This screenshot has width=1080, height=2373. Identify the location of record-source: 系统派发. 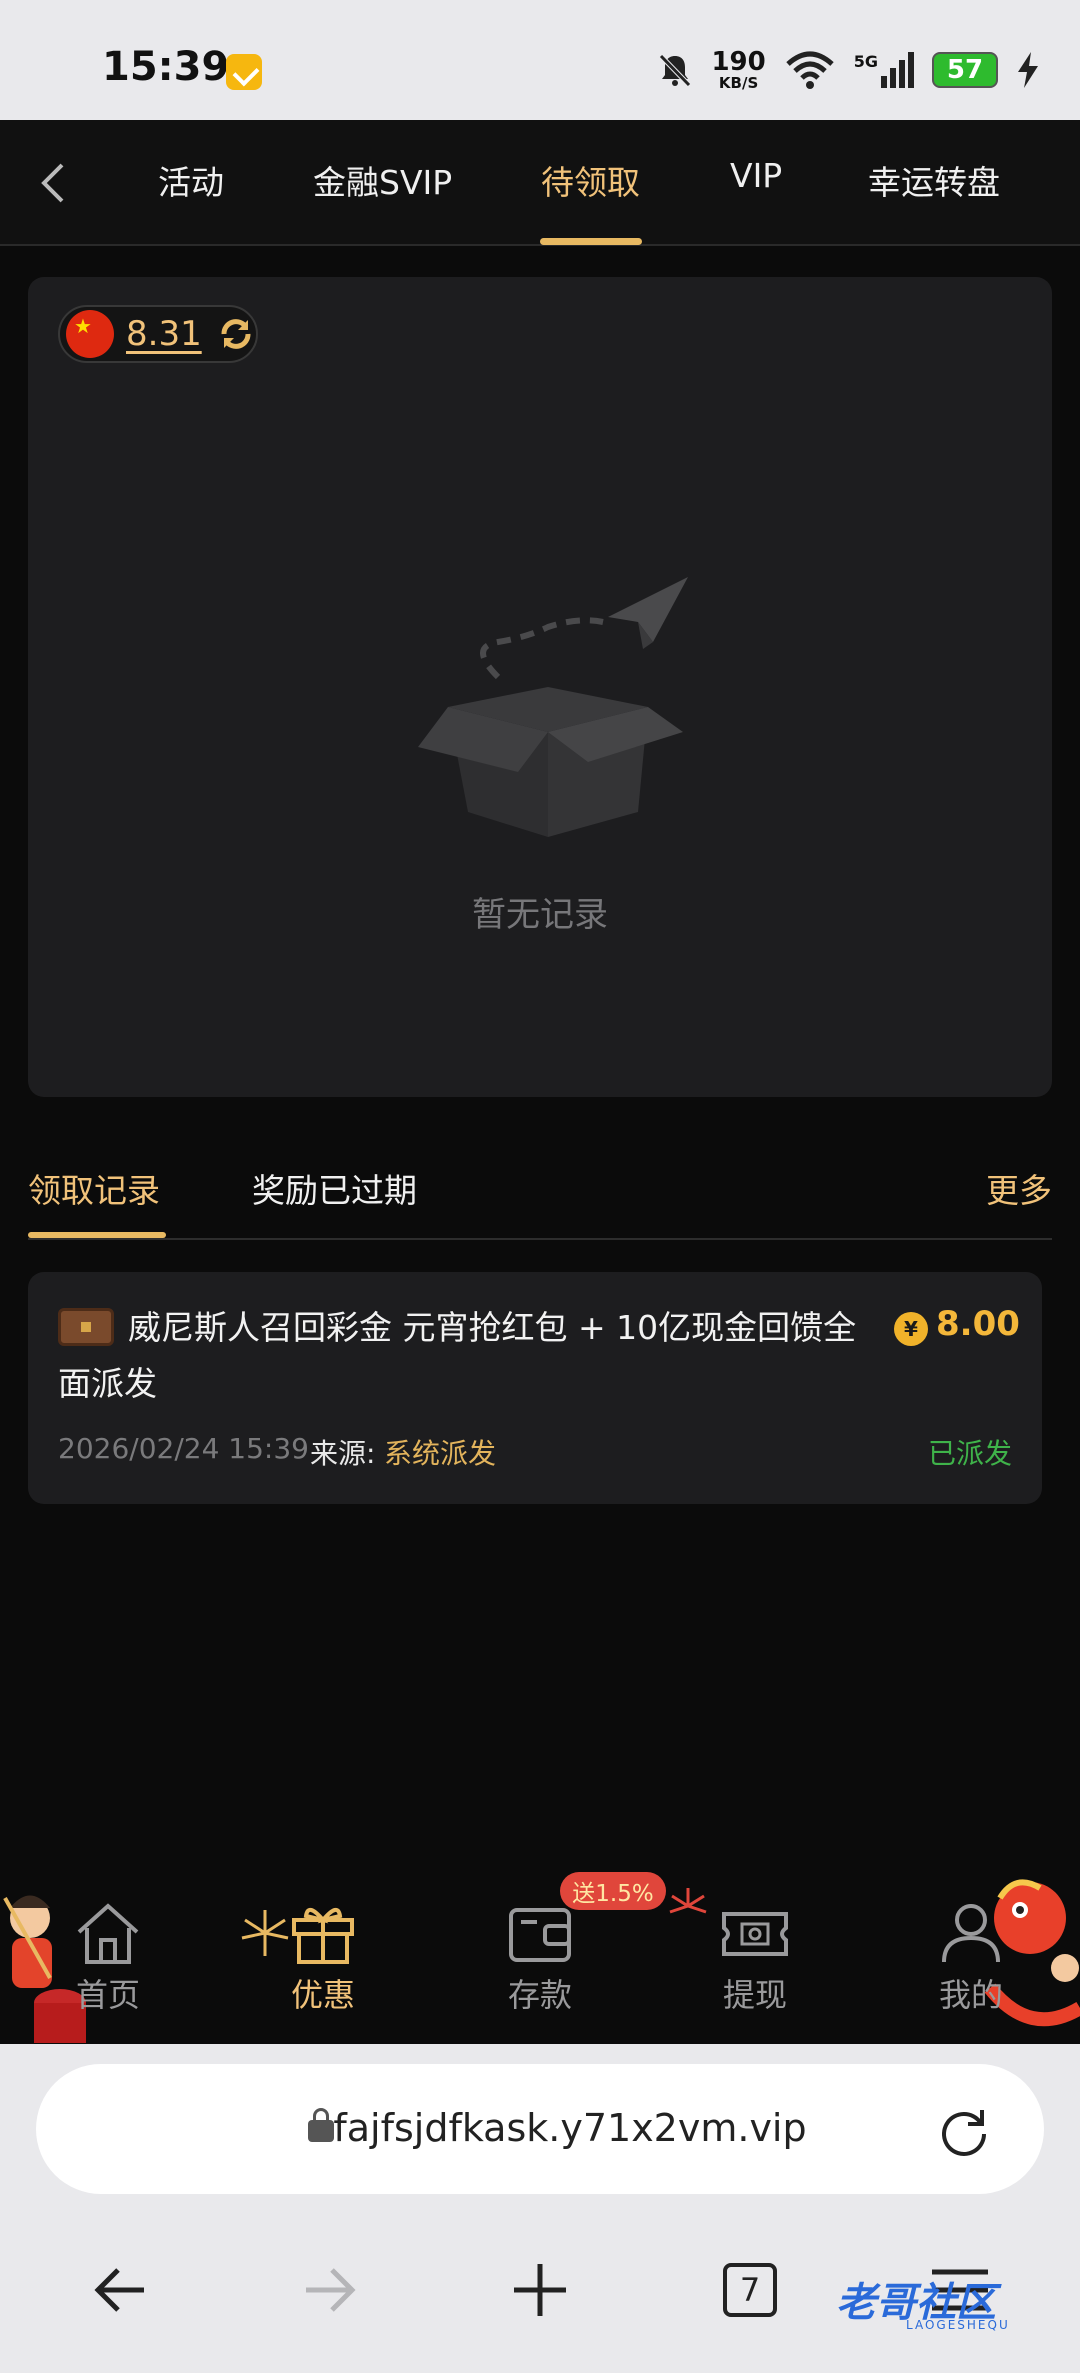
(440, 1453).